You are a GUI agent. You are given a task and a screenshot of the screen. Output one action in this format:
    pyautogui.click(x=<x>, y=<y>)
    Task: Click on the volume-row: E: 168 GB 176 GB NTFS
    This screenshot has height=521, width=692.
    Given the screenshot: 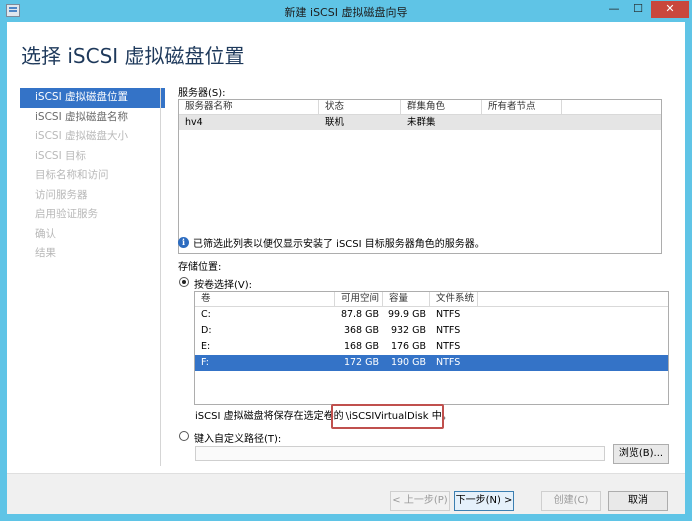 What is the action you would take?
    pyautogui.click(x=431, y=347)
    